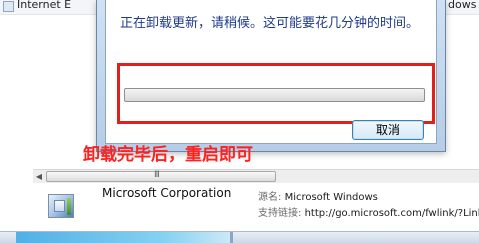  I want to click on instruction-annotation: 卸载完毕后，重启即可, so click(168, 155).